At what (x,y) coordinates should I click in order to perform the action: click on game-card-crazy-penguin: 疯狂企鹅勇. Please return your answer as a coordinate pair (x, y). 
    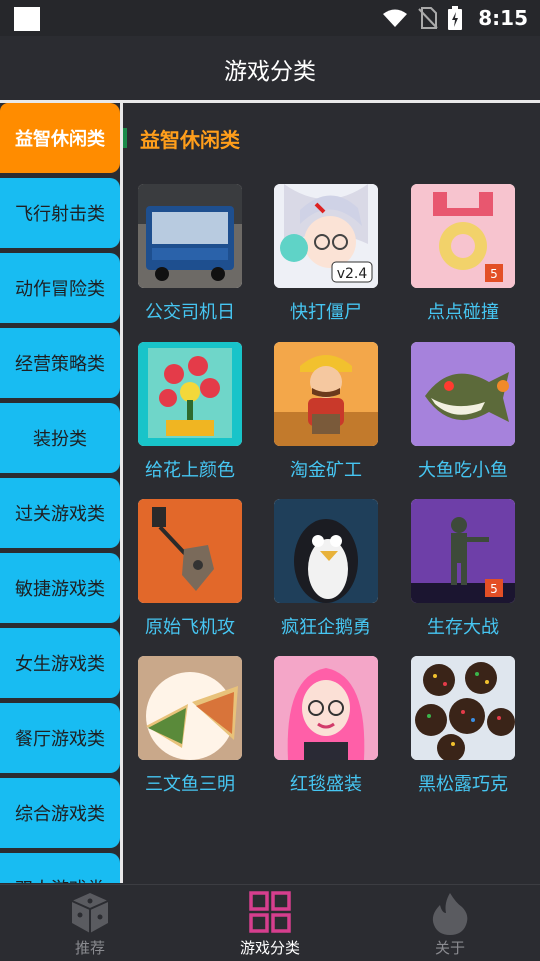
    Looking at the image, I should click on (326, 569).